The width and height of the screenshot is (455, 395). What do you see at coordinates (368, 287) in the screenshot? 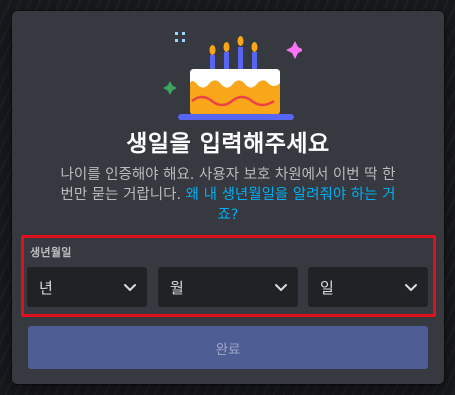
I see `day-select: 일` at bounding box center [368, 287].